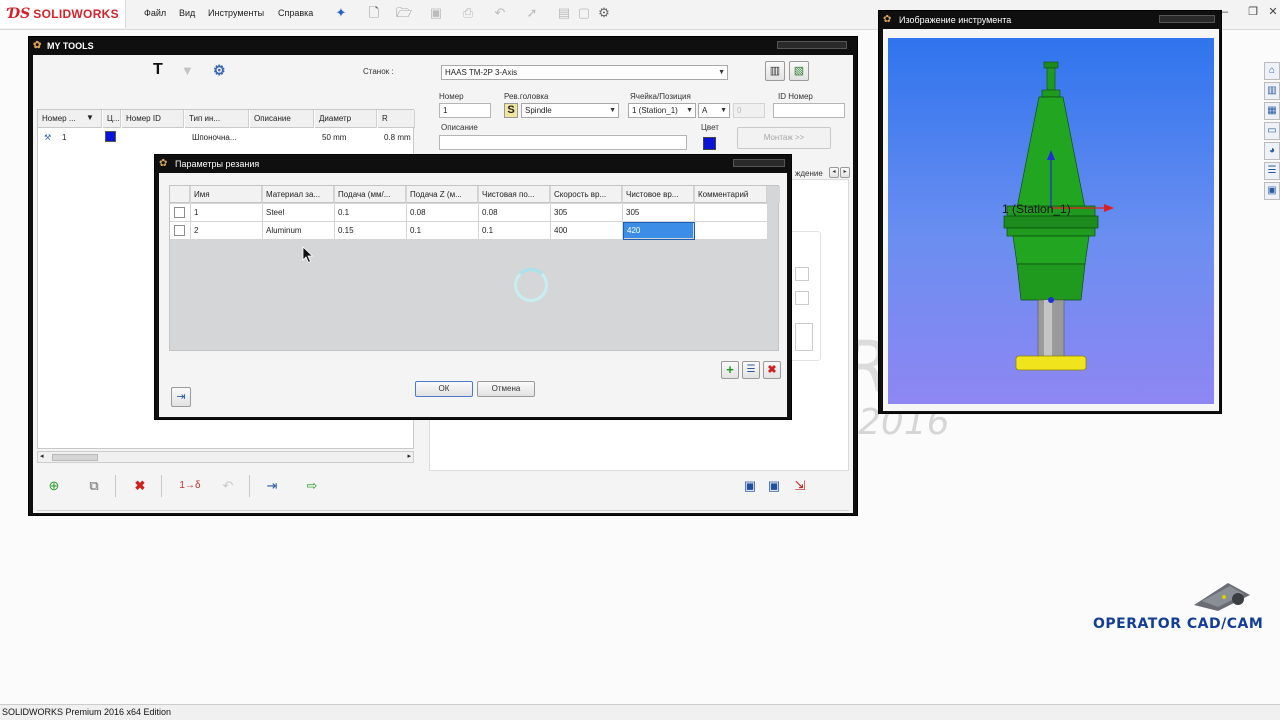 The image size is (1280, 720). I want to click on my-tools-titlebar: ✿ MY TOOLS, so click(443, 46).